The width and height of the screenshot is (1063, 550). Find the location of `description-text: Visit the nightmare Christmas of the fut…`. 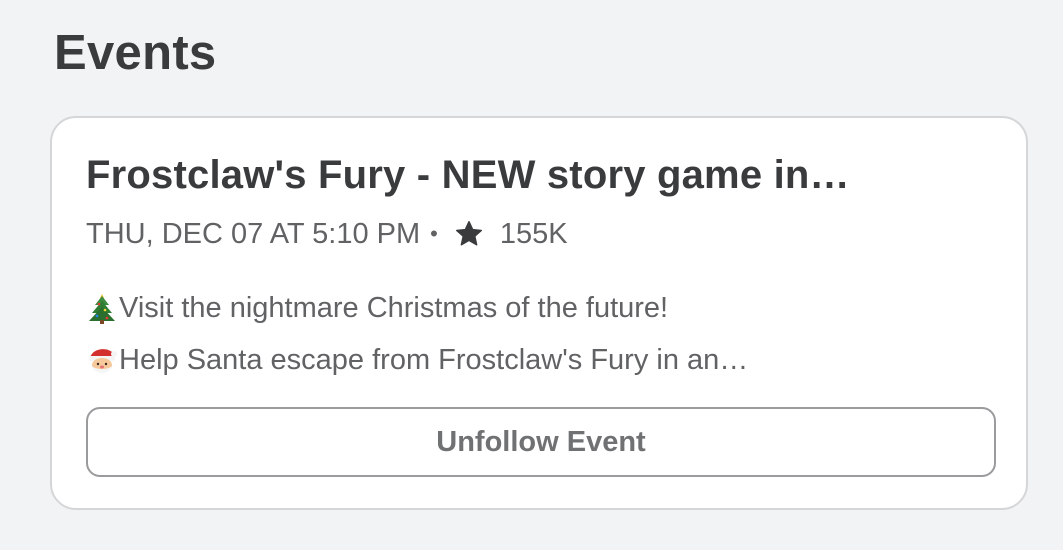

description-text: Visit the nightmare Christmas of the fut… is located at coordinates (394, 308).